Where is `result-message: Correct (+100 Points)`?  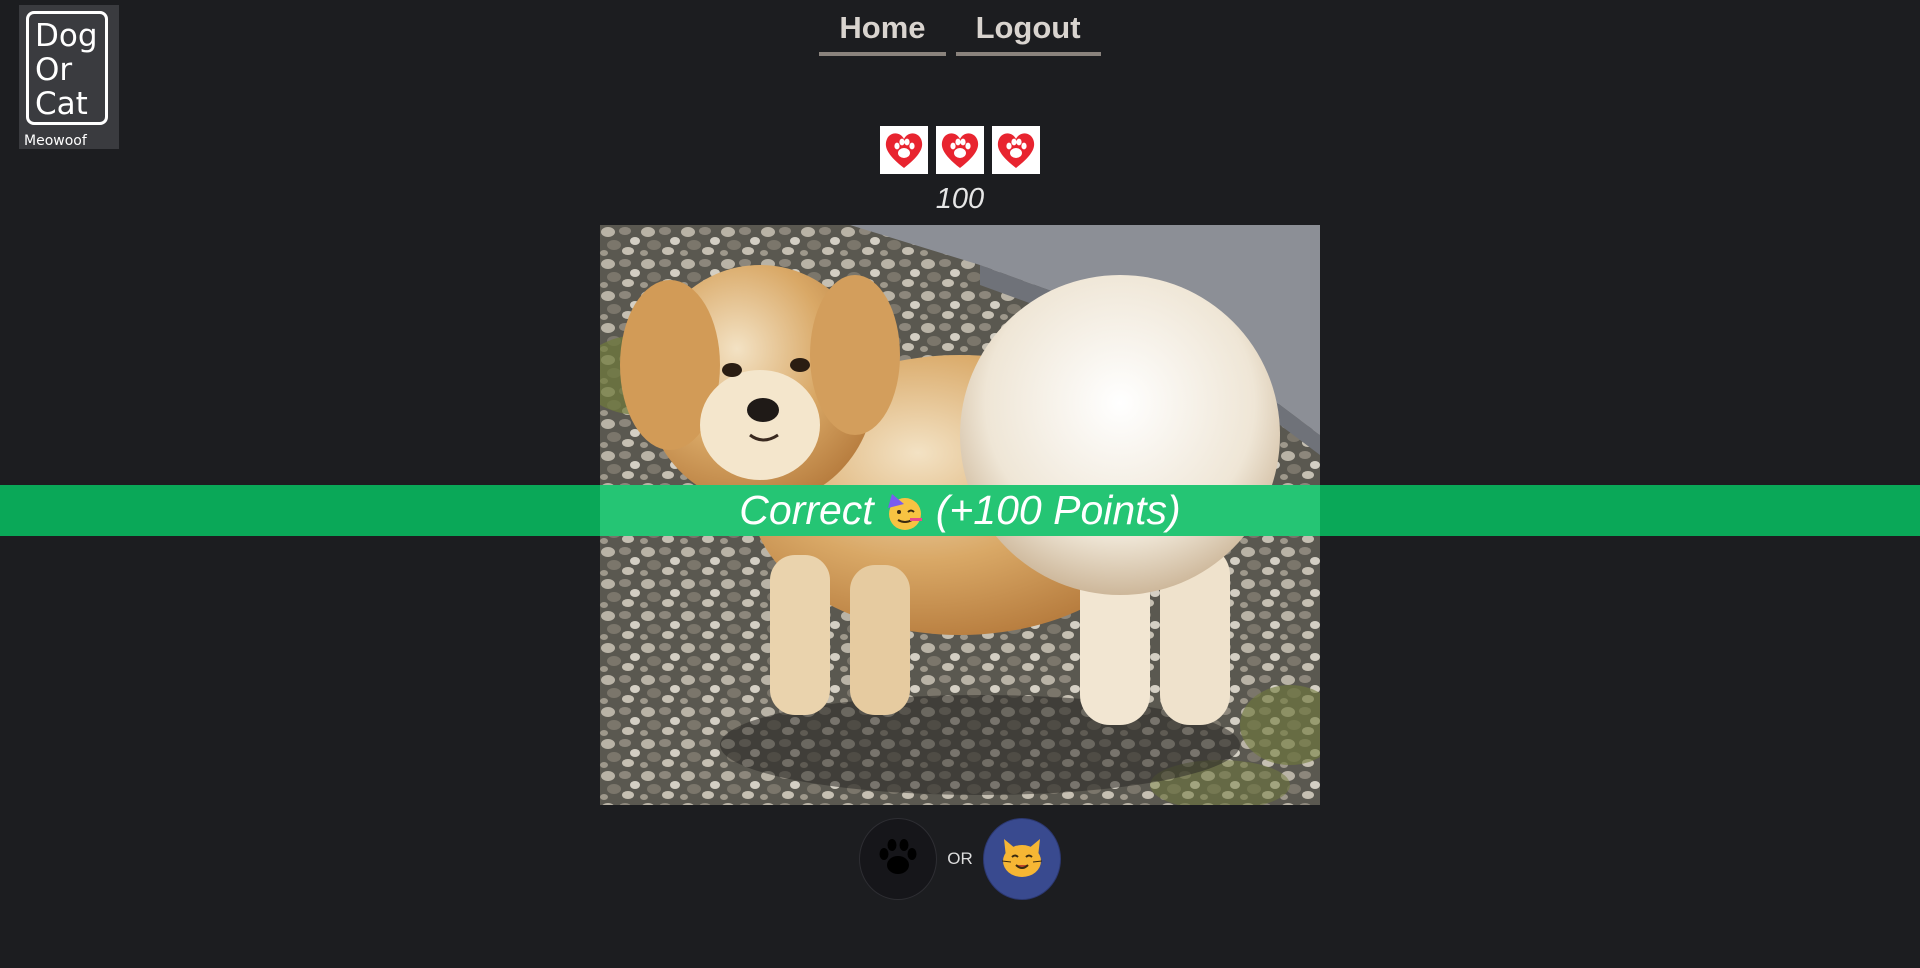
result-message: Correct (+100 Points) is located at coordinates (959, 510).